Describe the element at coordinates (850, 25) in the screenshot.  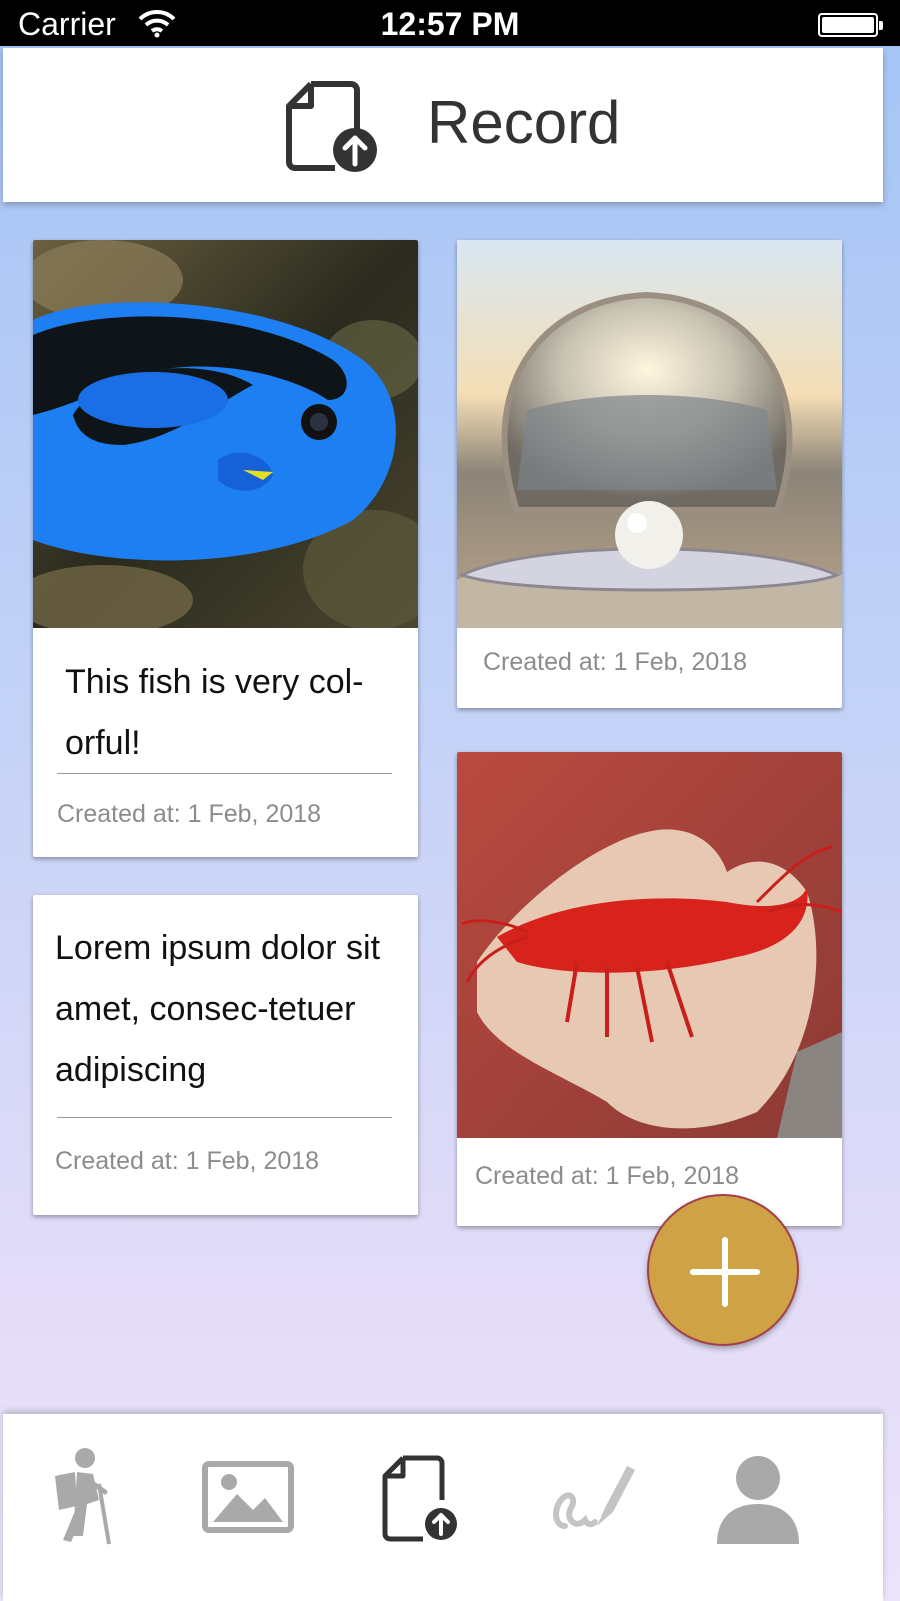
I see `battery-icon` at that location.